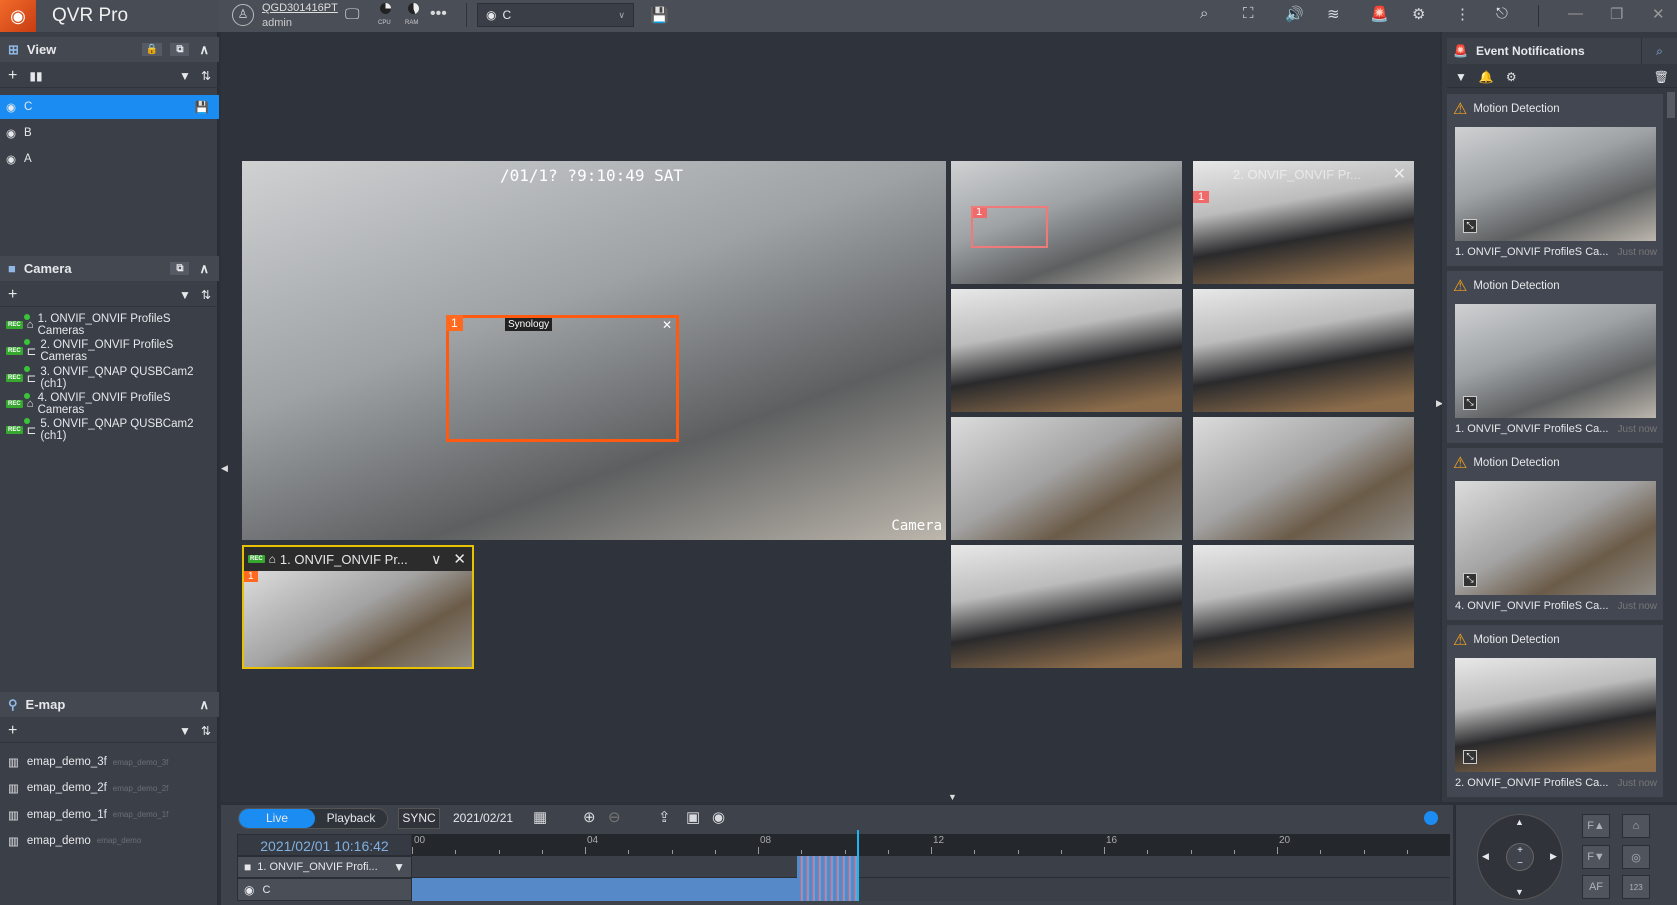 This screenshot has width=1677, height=905. Describe the element at coordinates (352, 14) in the screenshot. I see `monitor-icon: 🖵` at that location.